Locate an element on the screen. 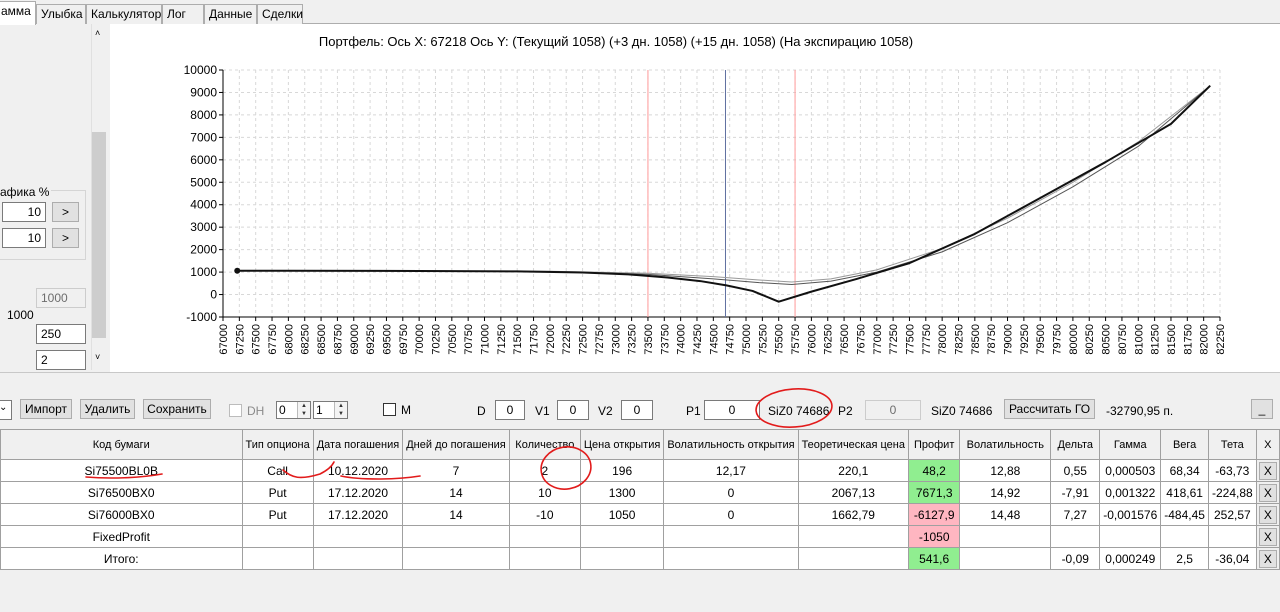 The width and height of the screenshot is (1280, 612). scale-step-button-2: > is located at coordinates (65, 238).